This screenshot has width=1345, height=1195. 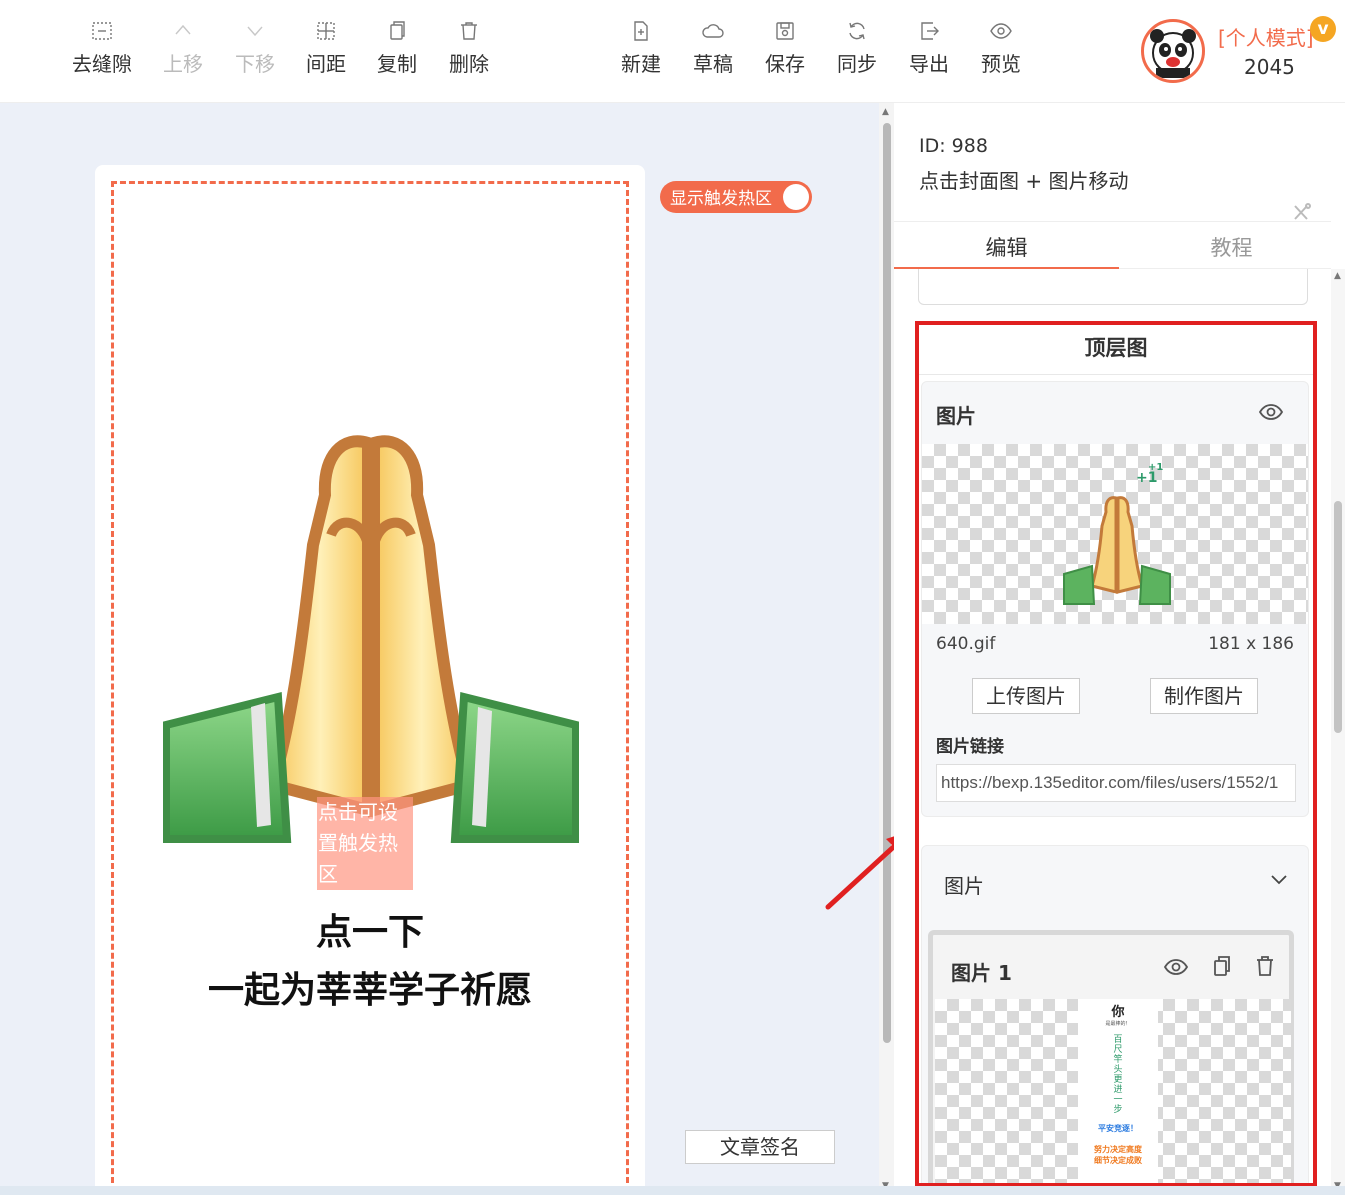 What do you see at coordinates (326, 48) in the screenshot?
I see `spacing-button: 间距` at bounding box center [326, 48].